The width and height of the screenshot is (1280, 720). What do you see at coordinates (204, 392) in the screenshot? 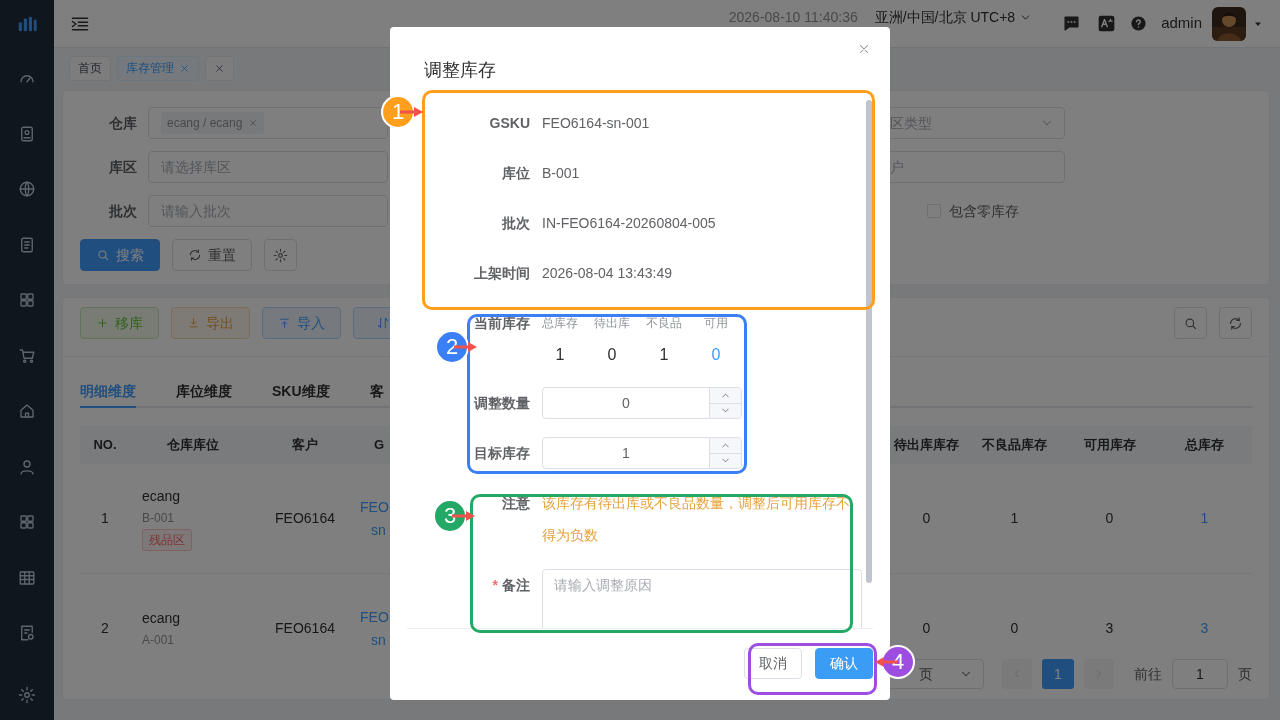
I see `view-tab: 库位维度` at bounding box center [204, 392].